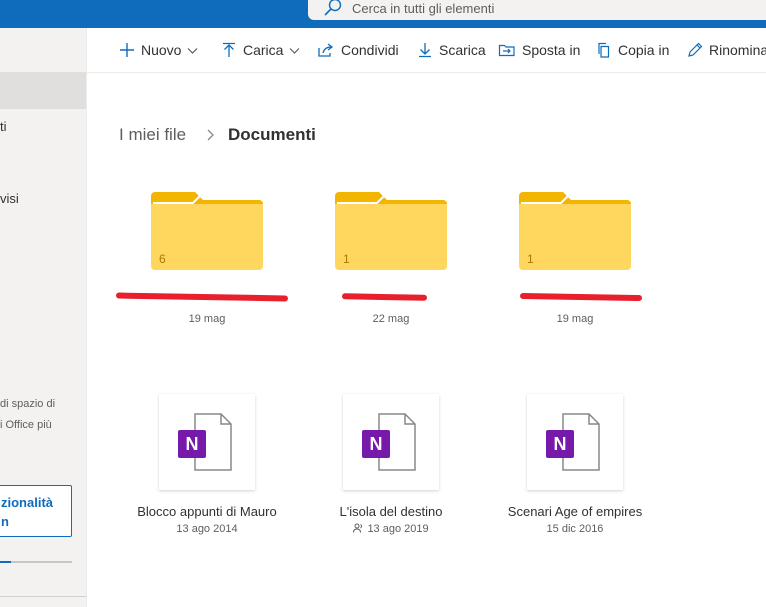 This screenshot has height=607, width=766. Describe the element at coordinates (9, 198) in the screenshot. I see `sidebar-item-shared: visi` at that location.